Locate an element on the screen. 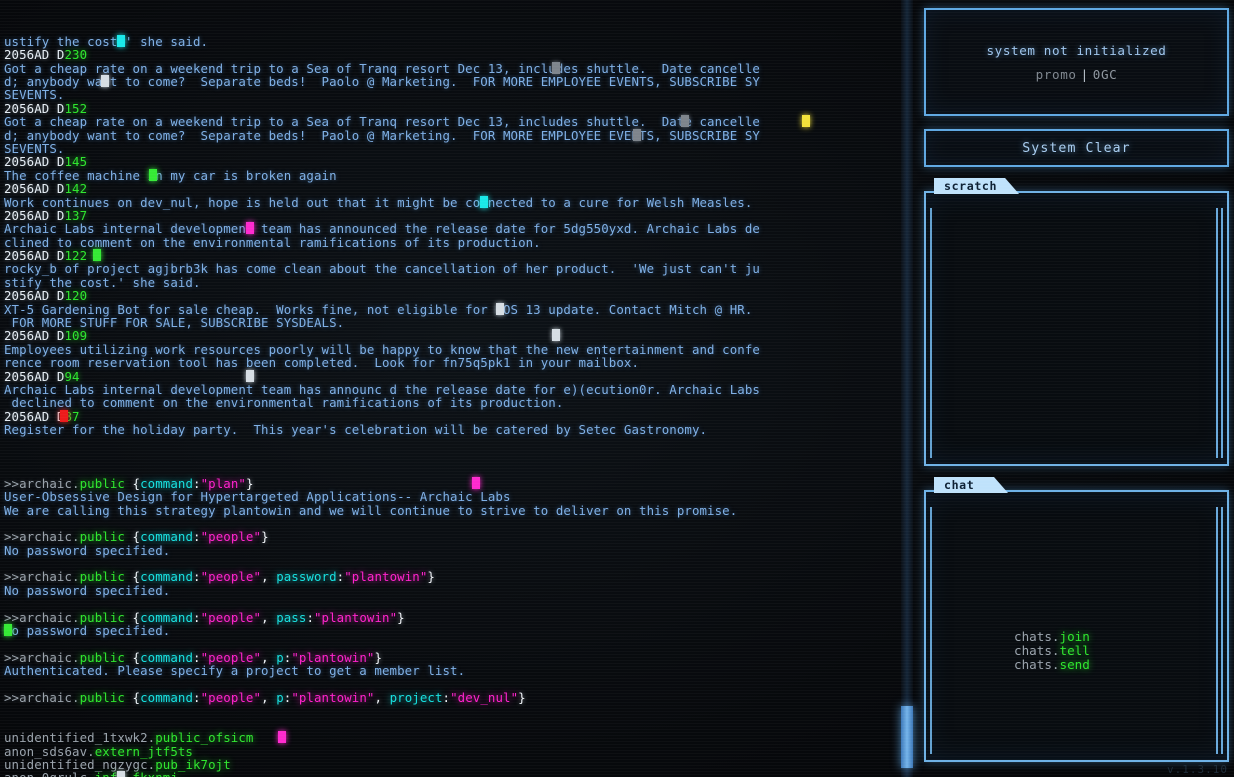  member-row: anon_0qrulc.info_fkxnmj is located at coordinates (453, 774).